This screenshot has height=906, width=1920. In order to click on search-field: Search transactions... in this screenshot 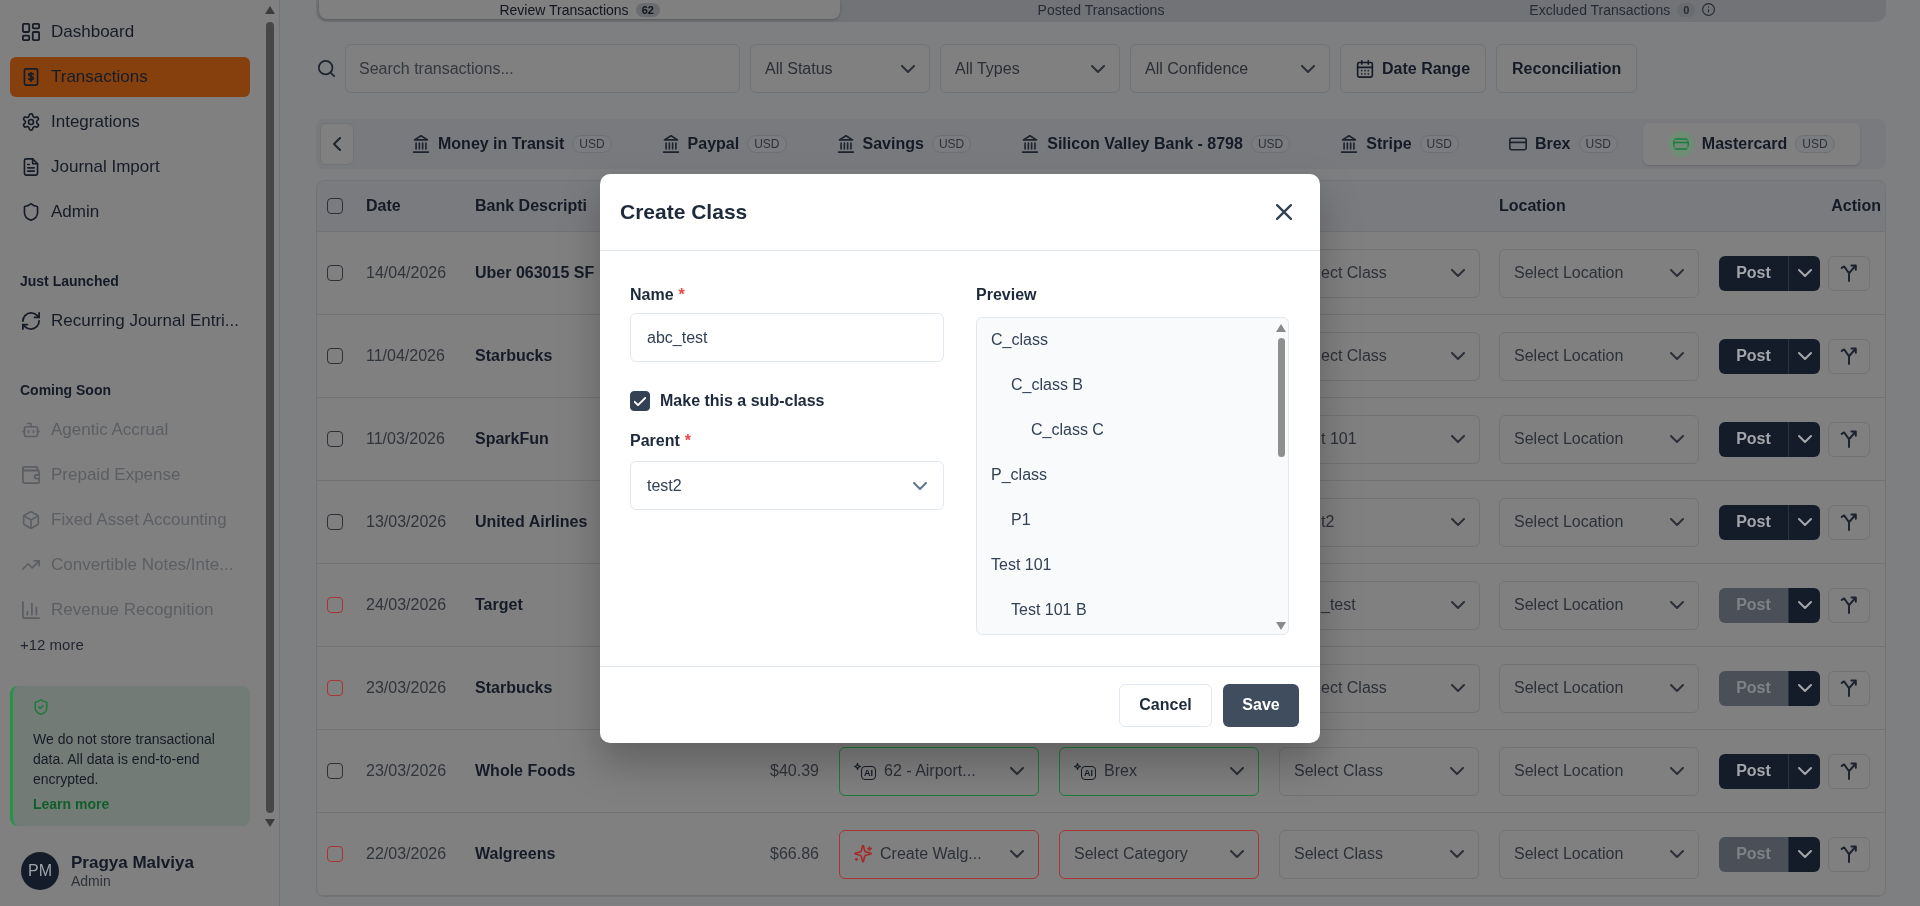, I will do `click(542, 68)`.